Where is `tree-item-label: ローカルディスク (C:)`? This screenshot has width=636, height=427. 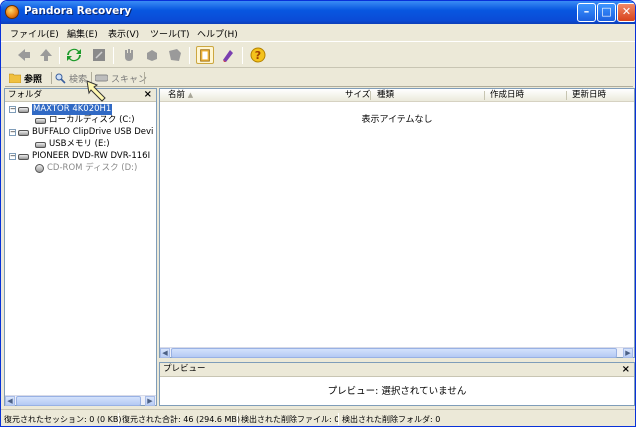
tree-item-label: ローカルディスク (C:) is located at coordinates (92, 120).